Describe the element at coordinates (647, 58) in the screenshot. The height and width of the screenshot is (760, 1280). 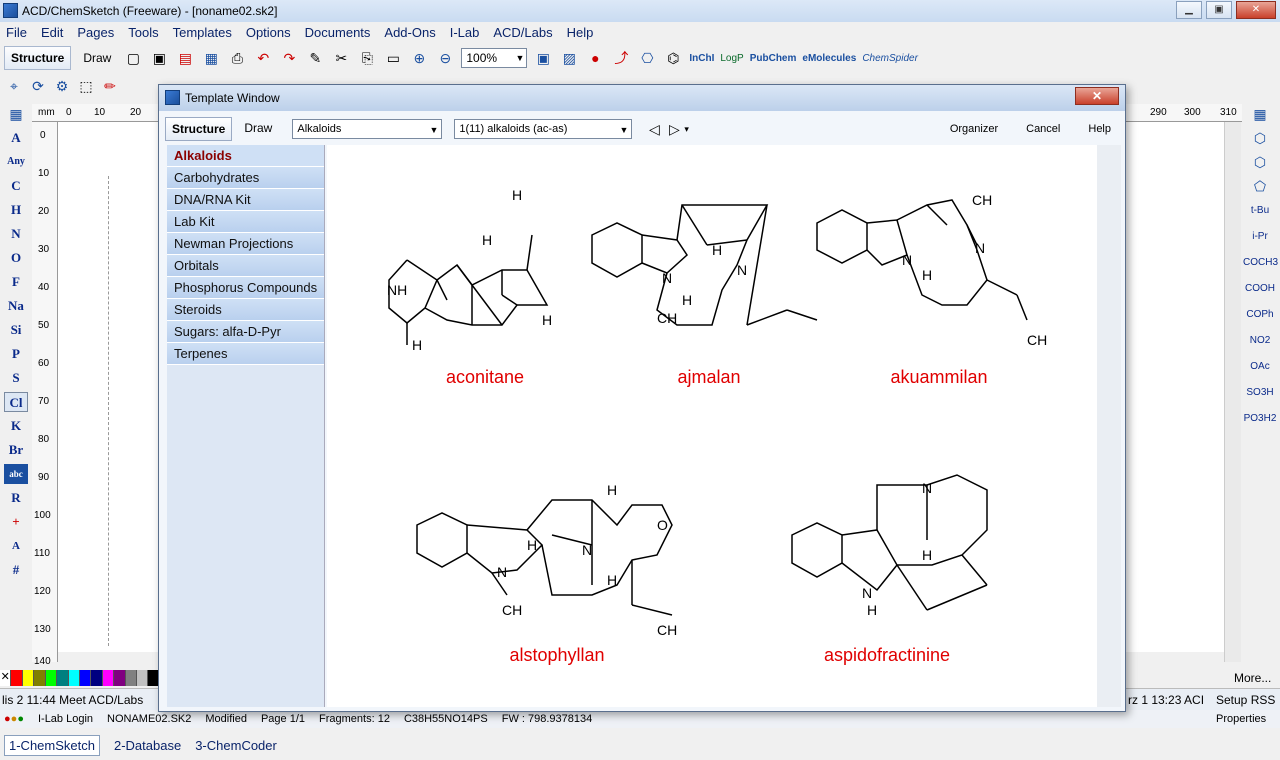
I see `name-icon: ⎔` at that location.